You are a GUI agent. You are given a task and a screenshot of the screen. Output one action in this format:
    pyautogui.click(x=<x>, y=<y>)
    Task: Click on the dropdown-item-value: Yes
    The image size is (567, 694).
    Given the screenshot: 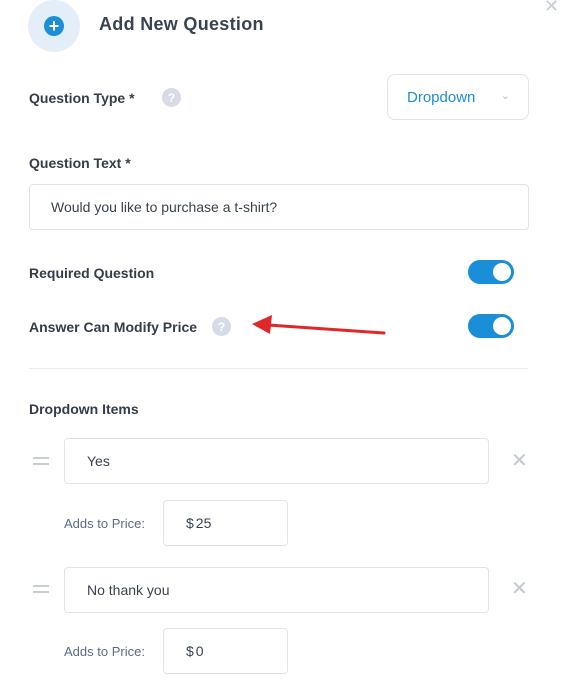 What is the action you would take?
    pyautogui.click(x=98, y=461)
    